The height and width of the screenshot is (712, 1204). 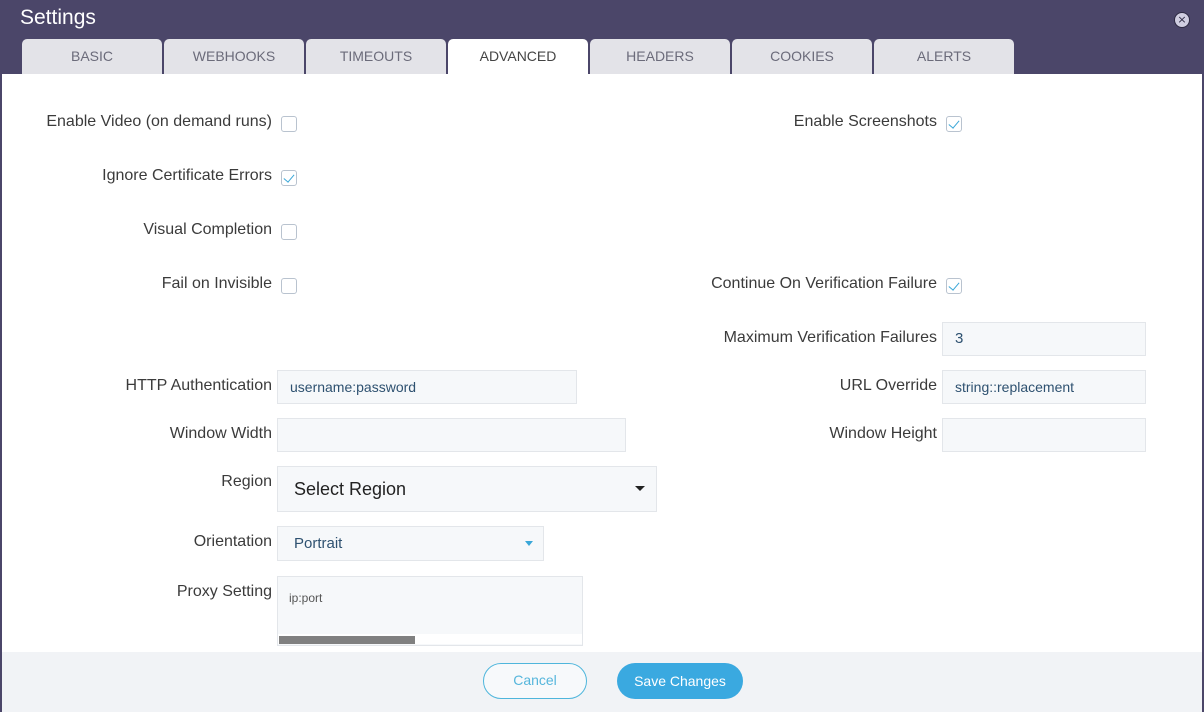 What do you see at coordinates (1182, 20) in the screenshot?
I see `close-icon: ×` at bounding box center [1182, 20].